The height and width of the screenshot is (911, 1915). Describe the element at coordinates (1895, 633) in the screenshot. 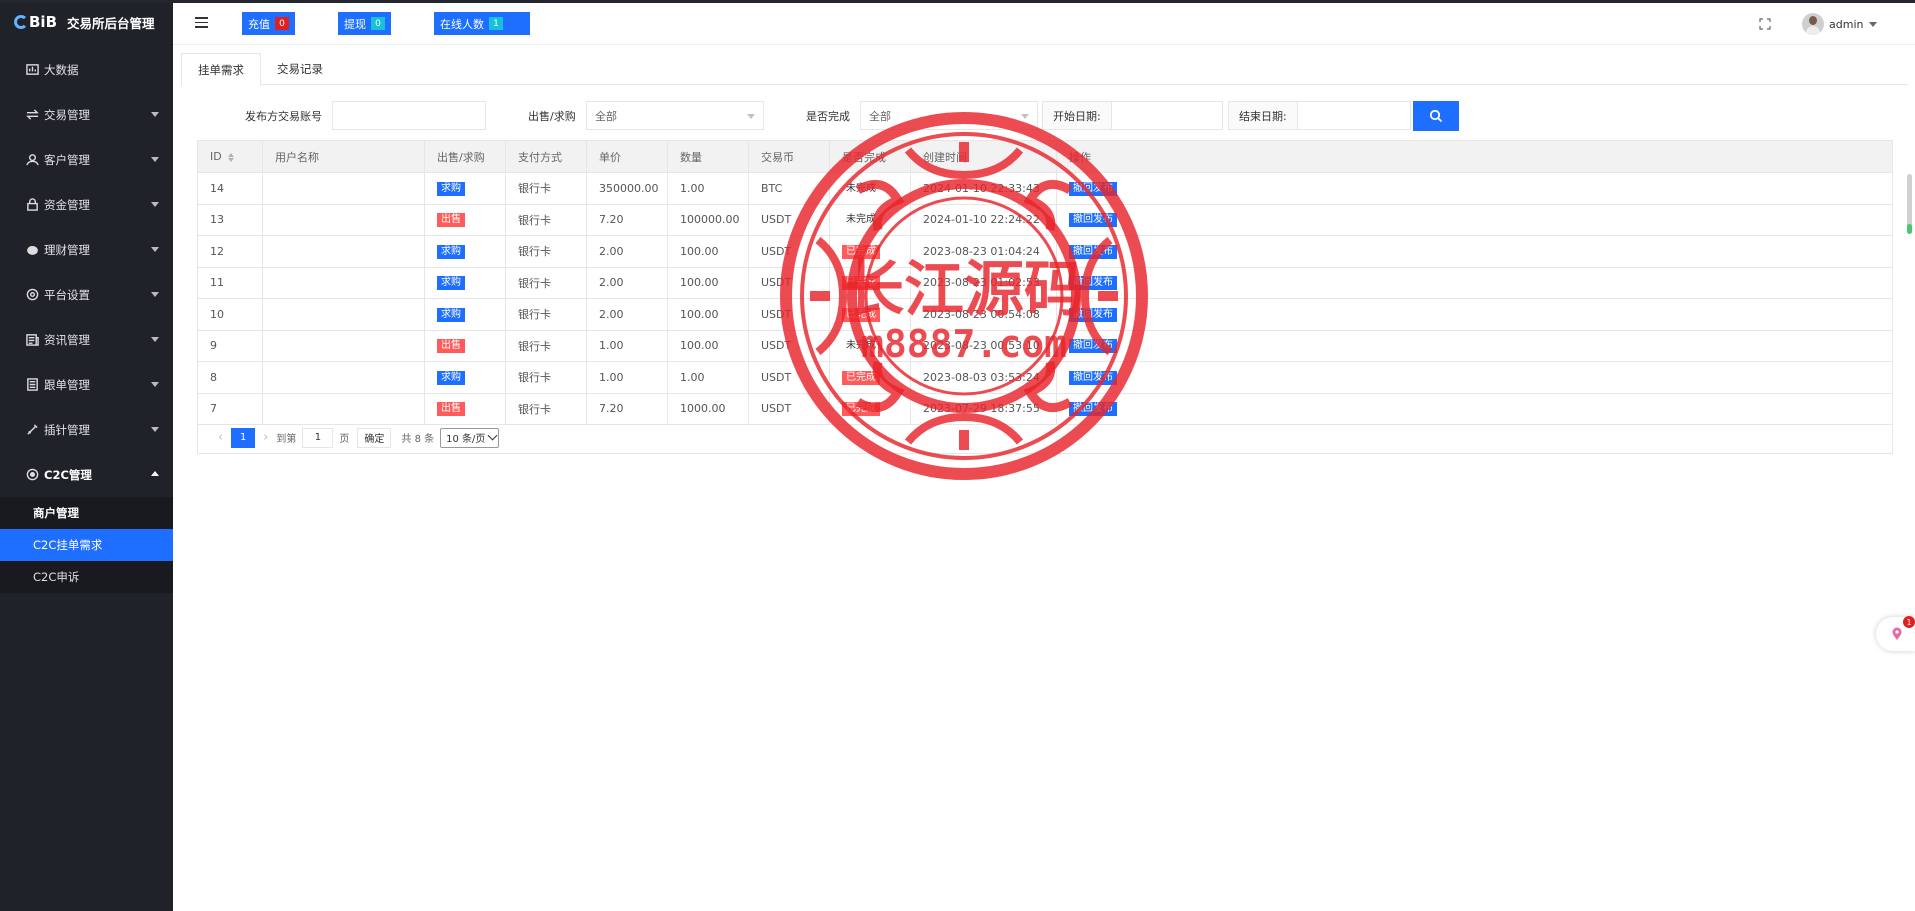

I see `floating-notification-widget: 1` at that location.